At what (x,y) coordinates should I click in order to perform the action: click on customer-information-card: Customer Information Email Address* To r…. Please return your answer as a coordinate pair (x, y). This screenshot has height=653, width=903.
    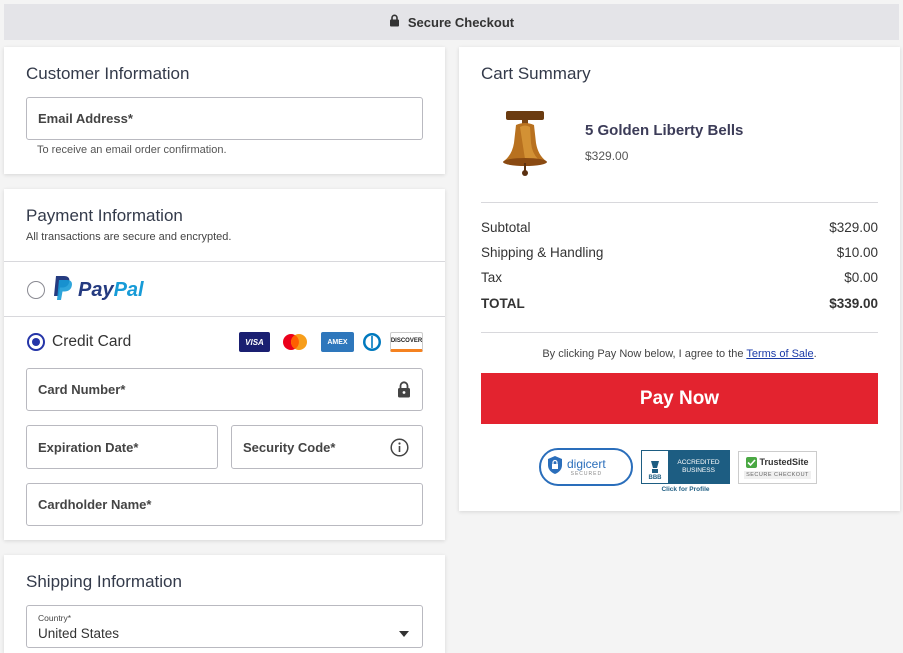
    Looking at the image, I should click on (224, 110).